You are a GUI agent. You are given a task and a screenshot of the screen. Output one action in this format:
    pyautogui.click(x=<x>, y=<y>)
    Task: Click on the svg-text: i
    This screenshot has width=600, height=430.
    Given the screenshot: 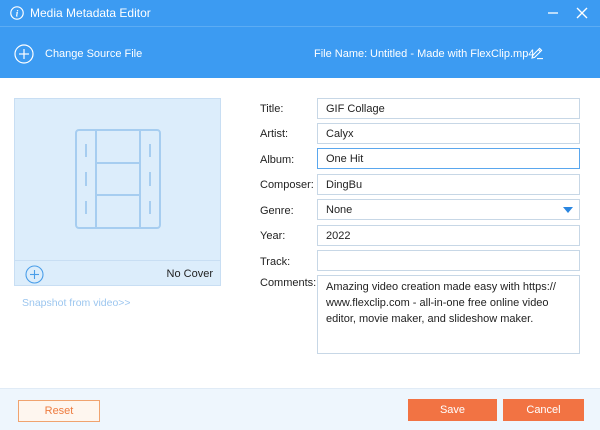 What is the action you would take?
    pyautogui.click(x=17, y=14)
    